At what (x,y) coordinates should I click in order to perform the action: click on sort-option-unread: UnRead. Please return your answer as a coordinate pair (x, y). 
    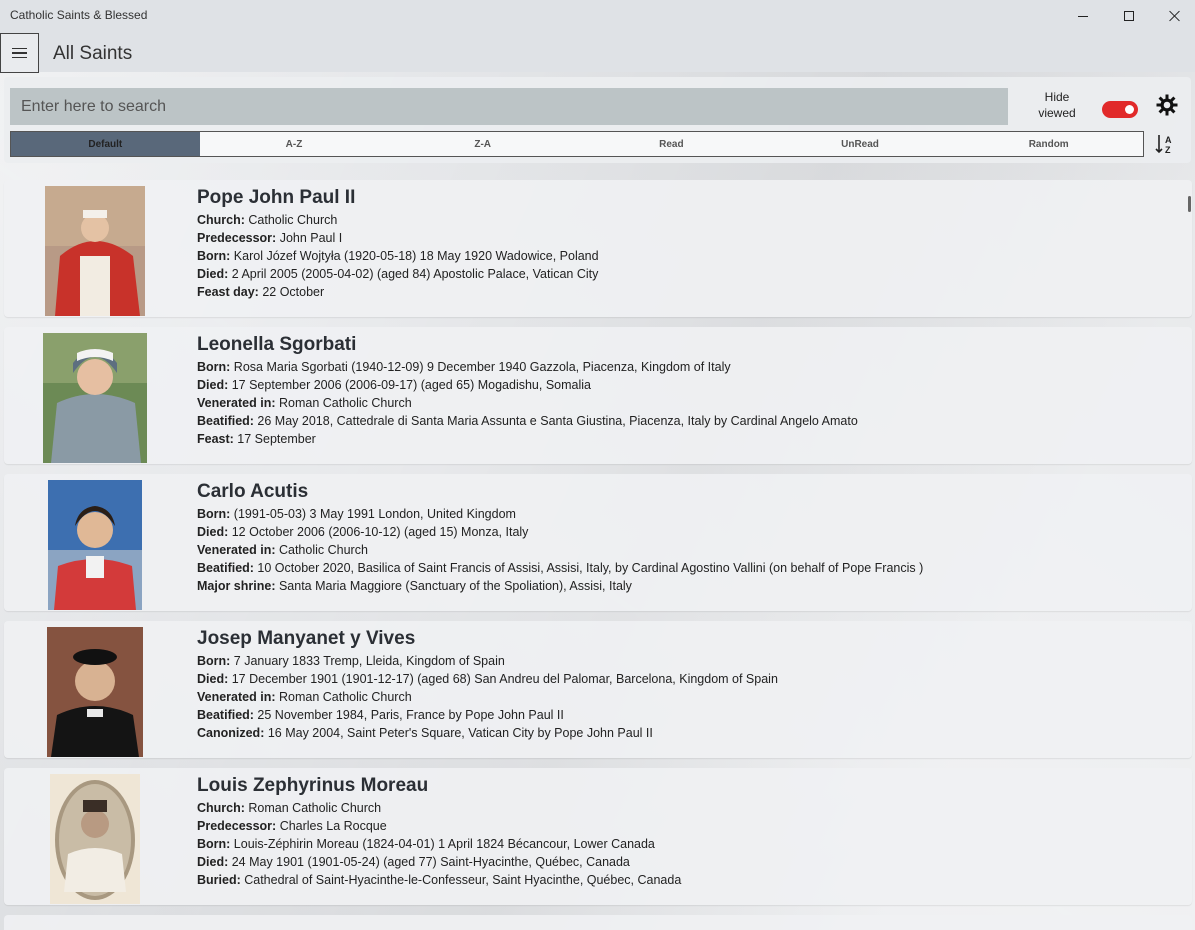
    Looking at the image, I should click on (860, 144).